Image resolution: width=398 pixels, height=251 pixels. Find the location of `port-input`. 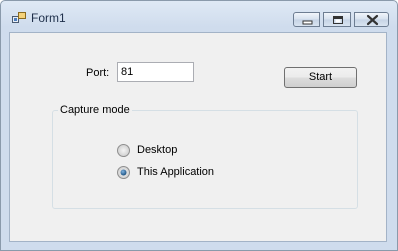

port-input is located at coordinates (155, 72).